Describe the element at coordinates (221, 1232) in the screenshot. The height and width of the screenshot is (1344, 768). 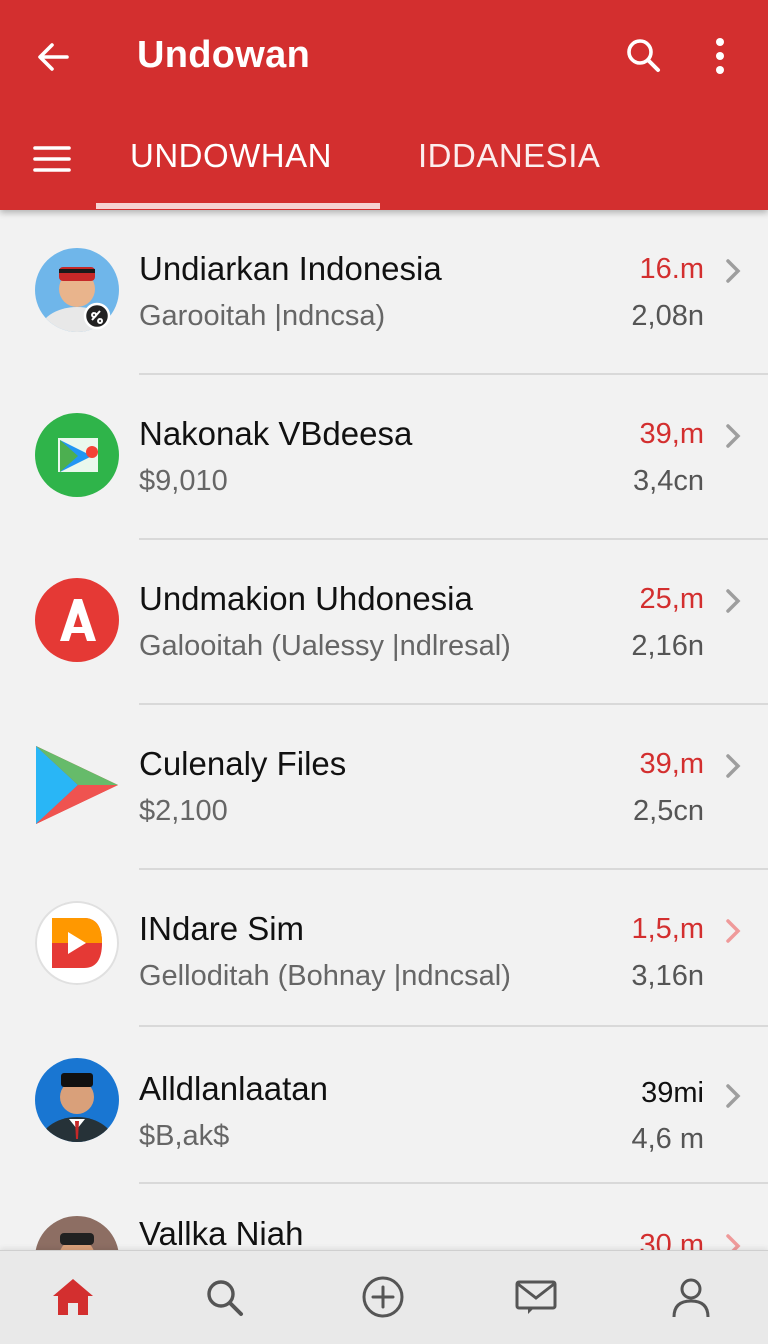
I see `item-title: Vallka Niah` at that location.